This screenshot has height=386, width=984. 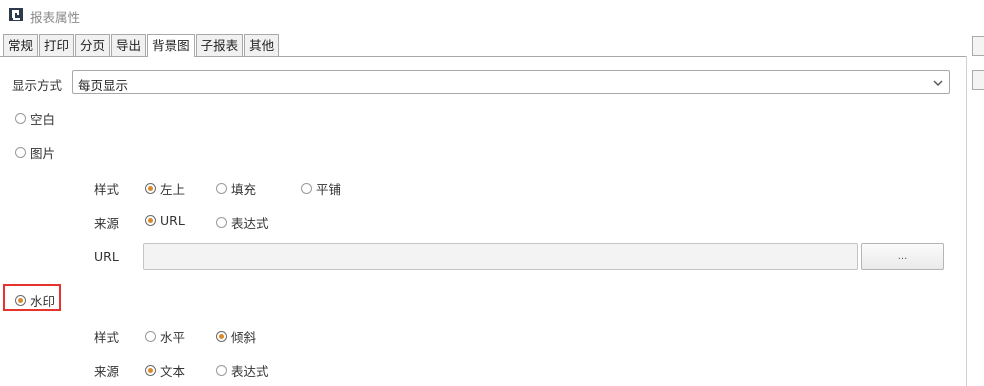 What do you see at coordinates (93, 45) in the screenshot?
I see `tab-paging: 分页` at bounding box center [93, 45].